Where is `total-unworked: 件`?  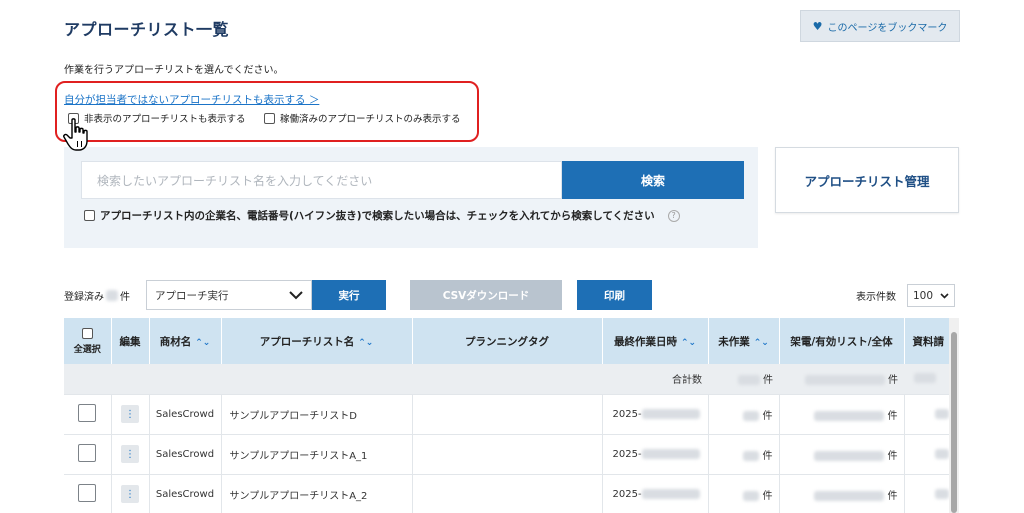
total-unworked: 件 is located at coordinates (743, 379).